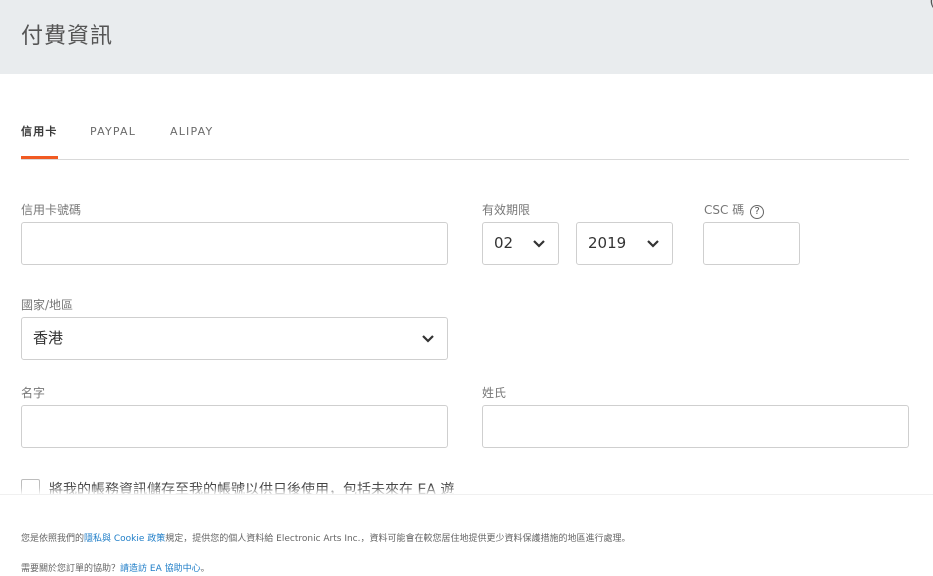 The width and height of the screenshot is (933, 576). I want to click on help-center-link: 請造訪 EA 協助中心, so click(160, 569).